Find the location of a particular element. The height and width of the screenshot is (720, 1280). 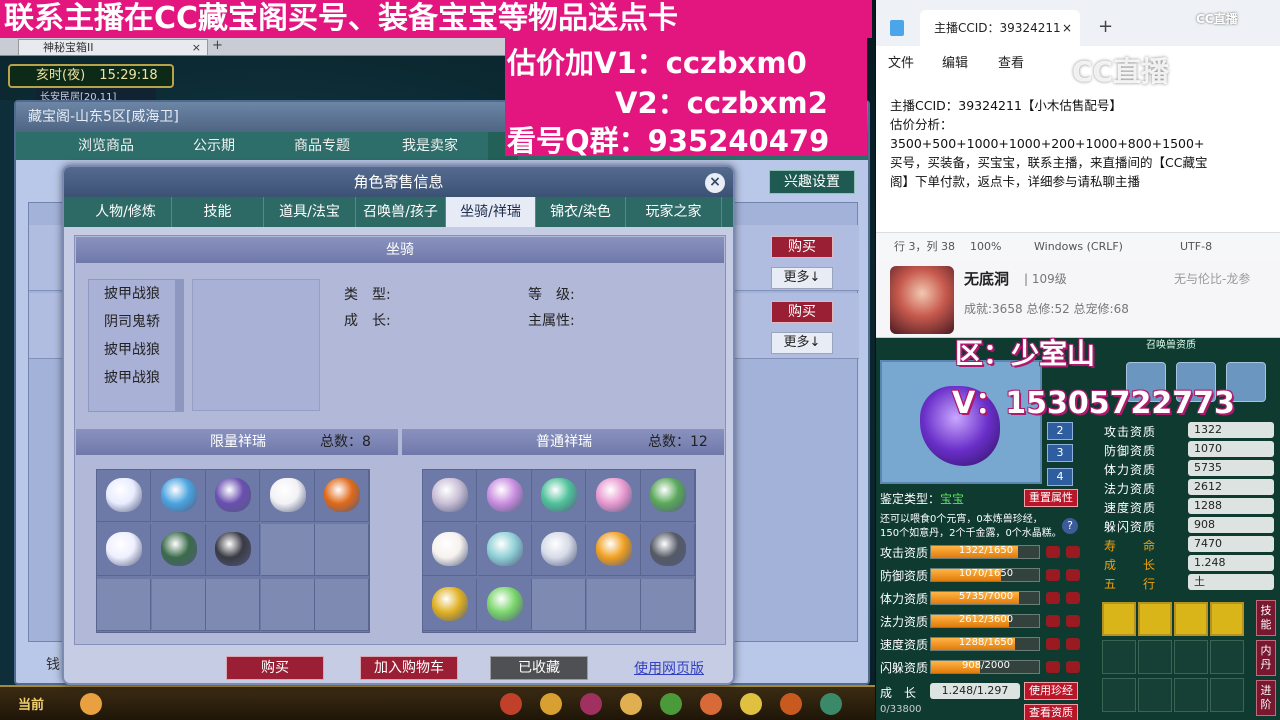

help-icon: ? is located at coordinates (1070, 526).